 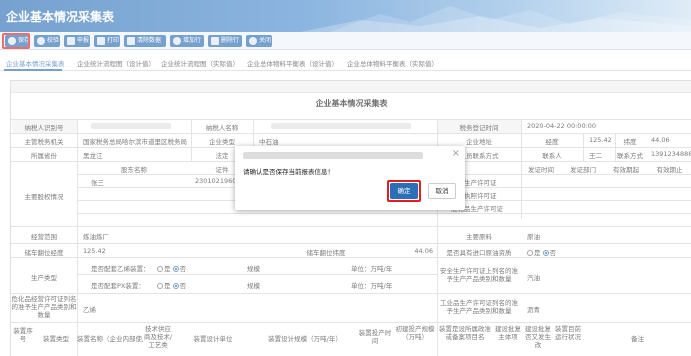 What do you see at coordinates (350, 178) in the screenshot?
I see `confirm-dialog: × 请确认是否保存当前报表信息！ 确定 取消` at bounding box center [350, 178].